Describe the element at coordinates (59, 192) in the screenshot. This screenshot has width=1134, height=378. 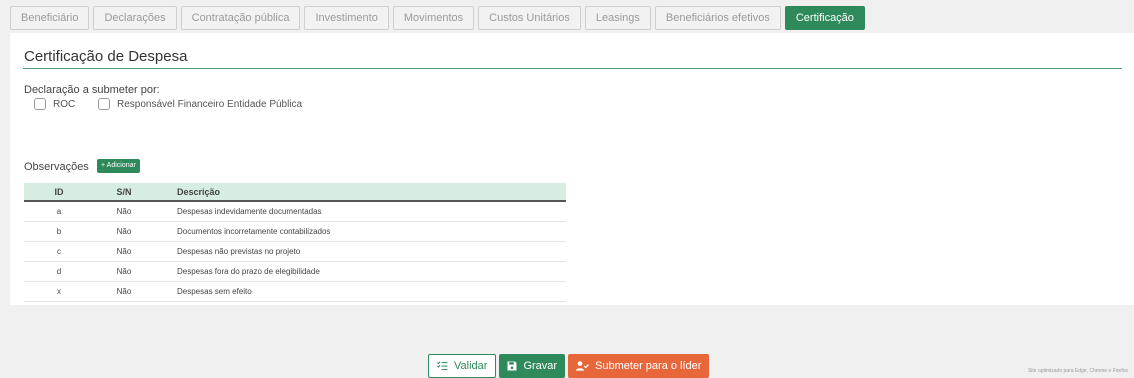
I see `column-header-id: ID` at that location.